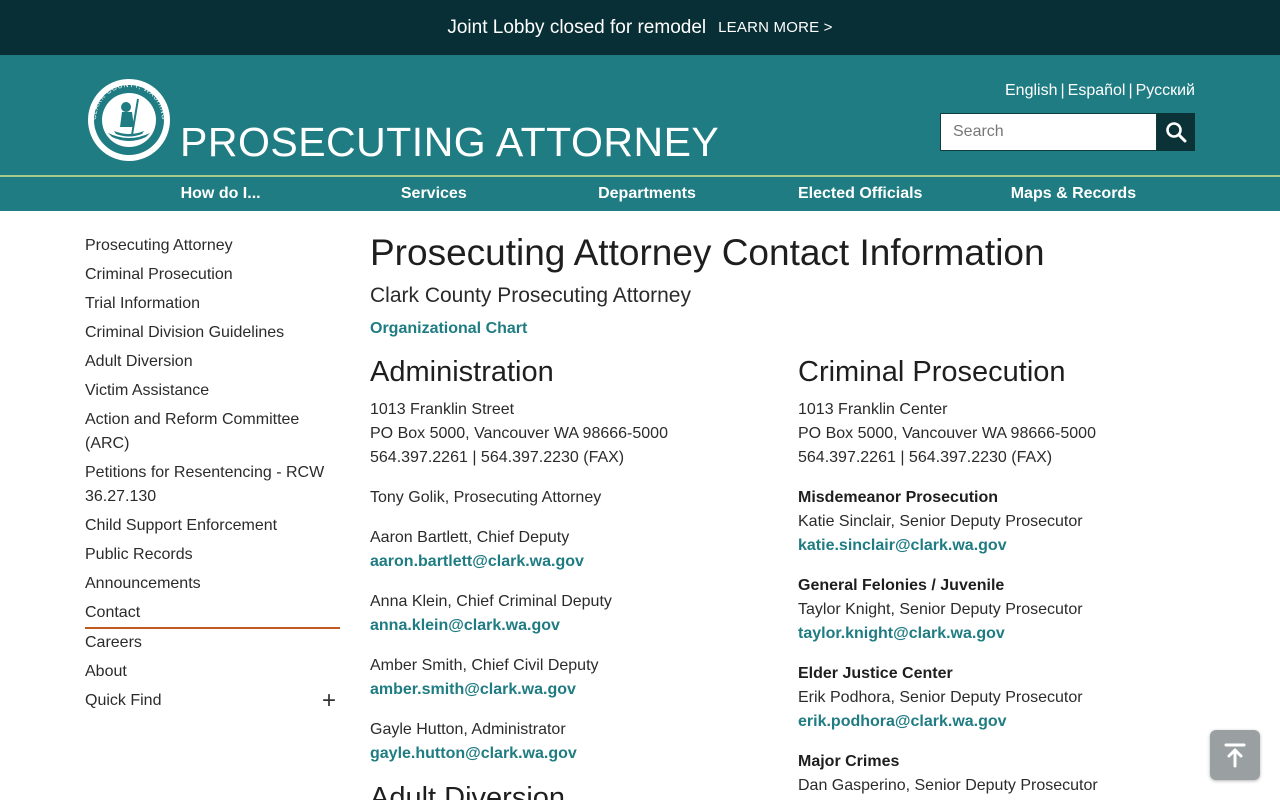 This screenshot has height=800, width=1280. What do you see at coordinates (212, 614) in the screenshot?
I see `sidebar-item-contact: Contact` at bounding box center [212, 614].